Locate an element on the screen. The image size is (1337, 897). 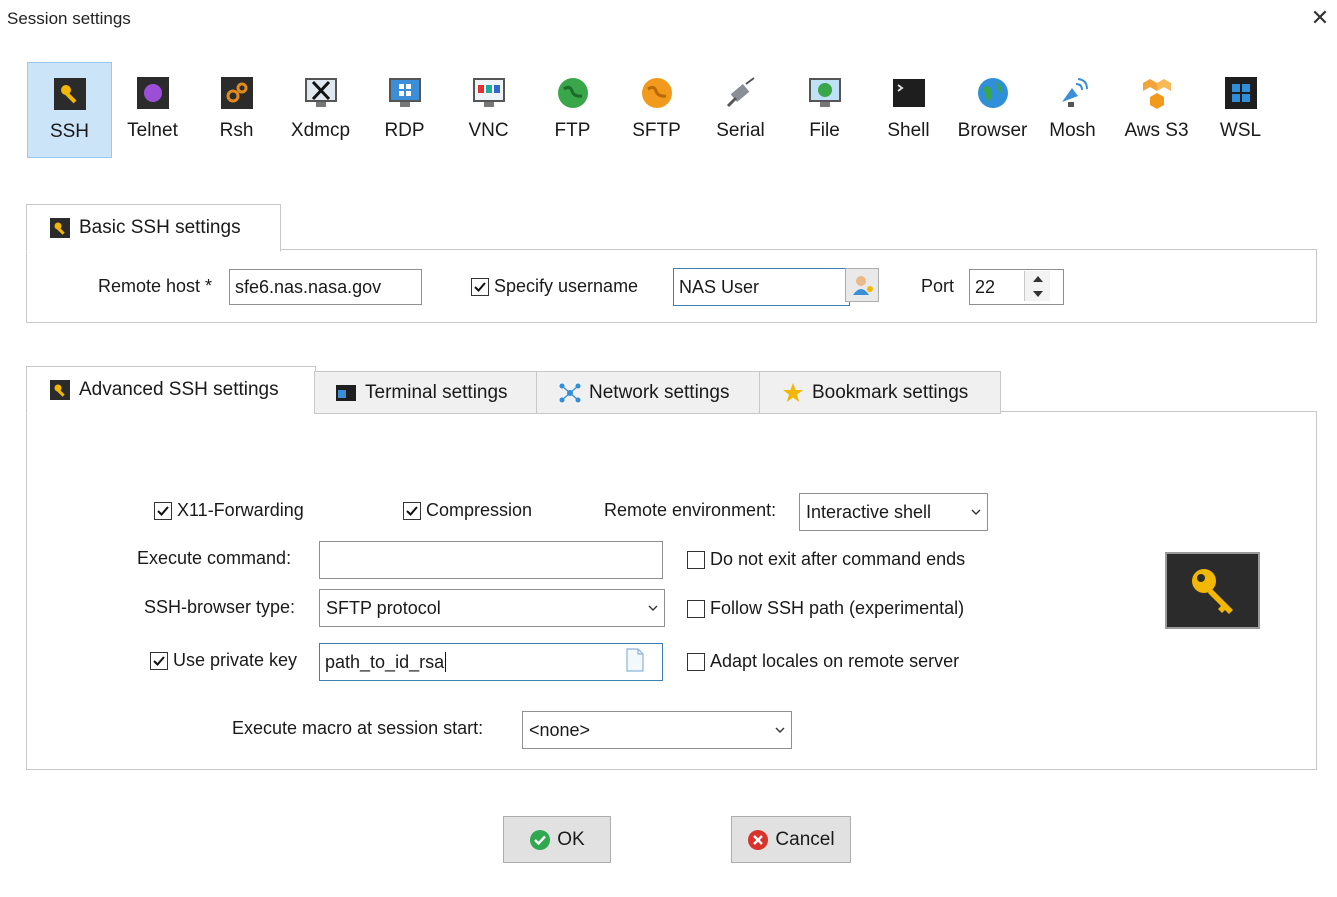
close-button: ✕ is located at coordinates (1320, 18).